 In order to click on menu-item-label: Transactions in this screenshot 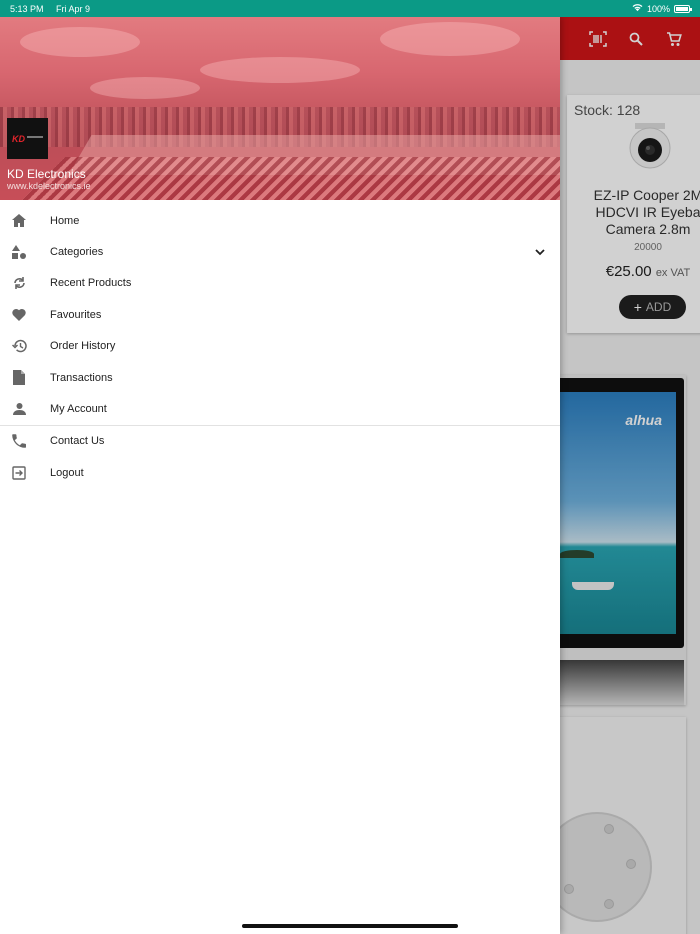, I will do `click(81, 377)`.